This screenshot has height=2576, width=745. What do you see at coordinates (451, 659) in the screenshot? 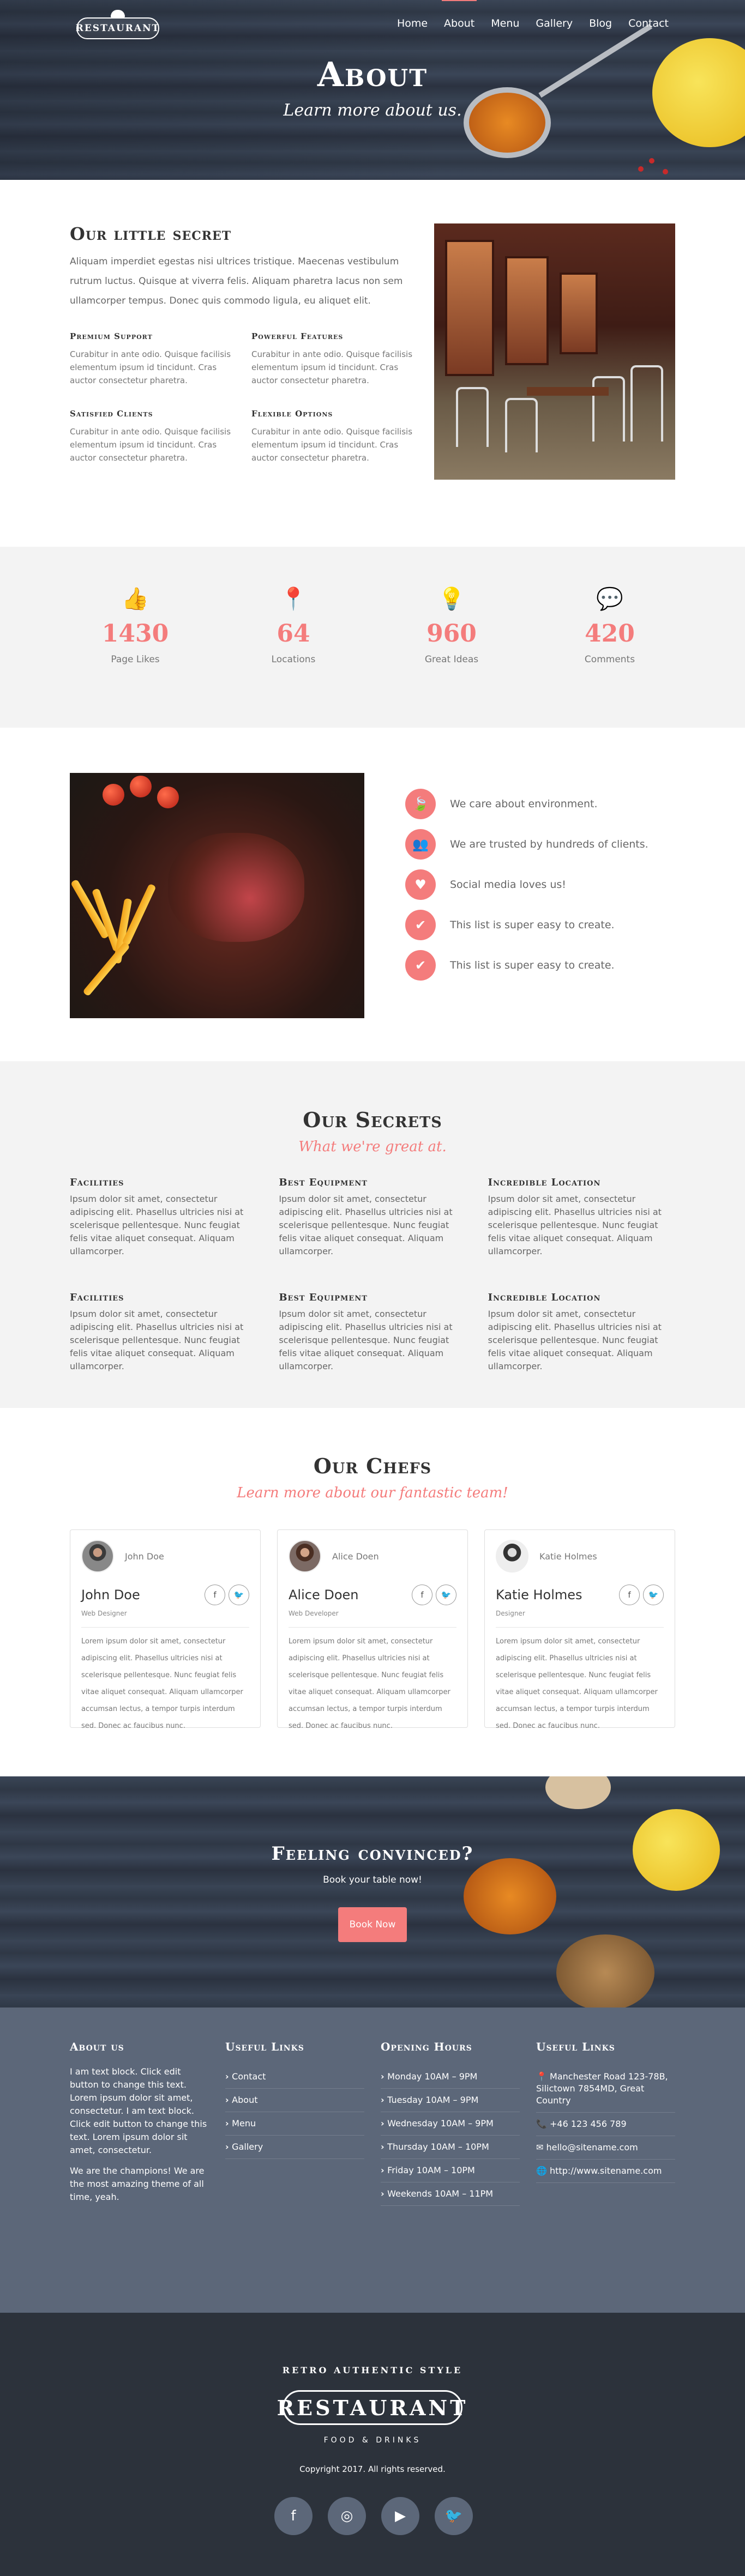
I see `stat-label: Great Ideas` at bounding box center [451, 659].